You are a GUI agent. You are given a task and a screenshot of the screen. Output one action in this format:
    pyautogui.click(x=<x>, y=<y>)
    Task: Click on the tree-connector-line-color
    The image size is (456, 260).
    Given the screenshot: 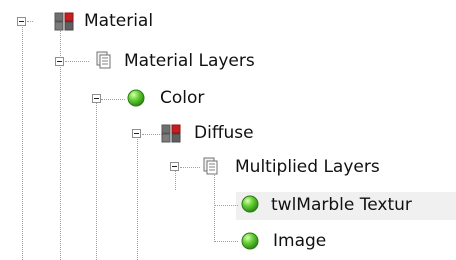 What is the action you would take?
    pyautogui.click(x=96, y=179)
    